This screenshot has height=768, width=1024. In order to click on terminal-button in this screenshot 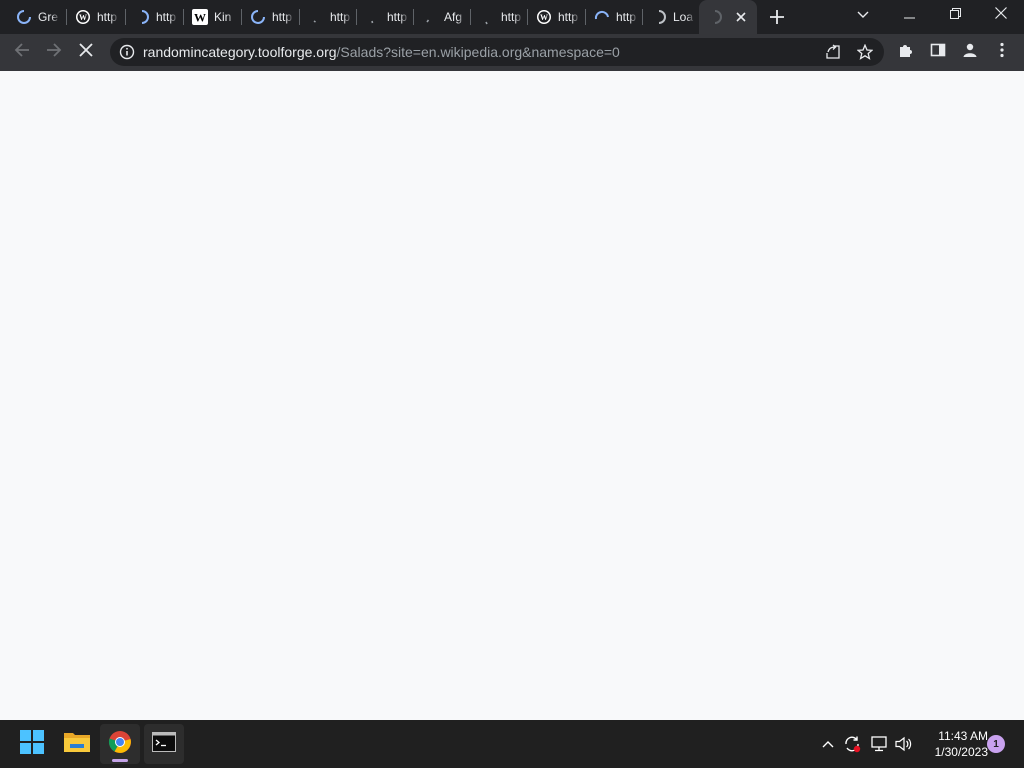, I will do `click(164, 744)`.